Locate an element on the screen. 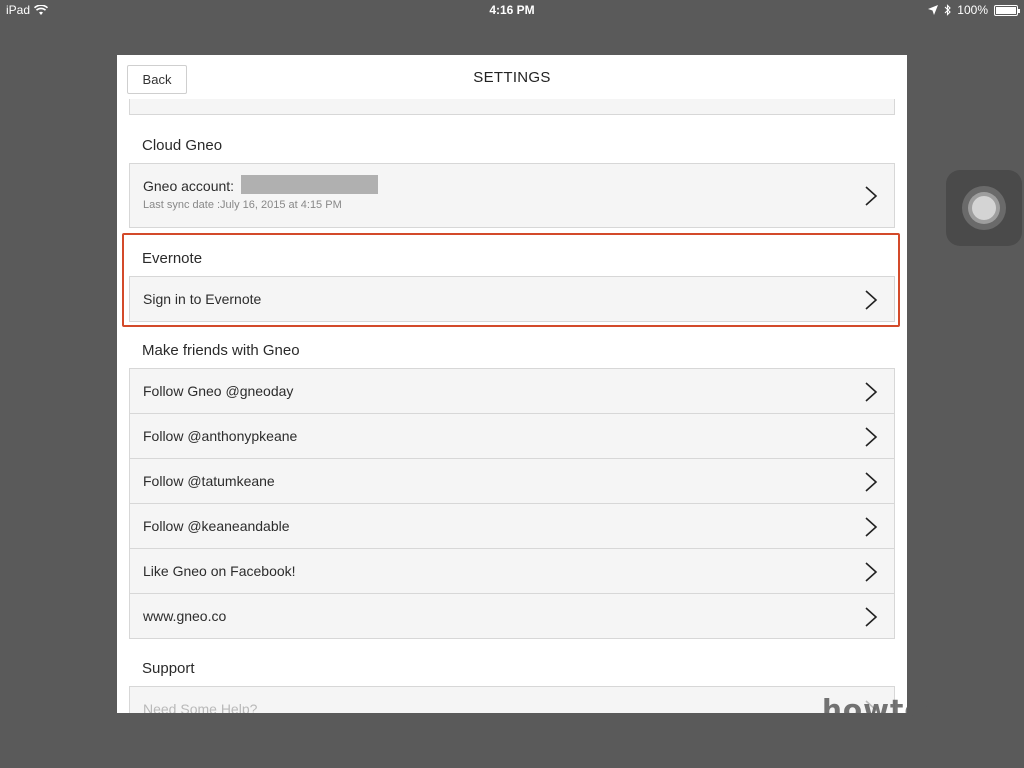 This screenshot has height=768, width=1024. redacted-account is located at coordinates (309, 184).